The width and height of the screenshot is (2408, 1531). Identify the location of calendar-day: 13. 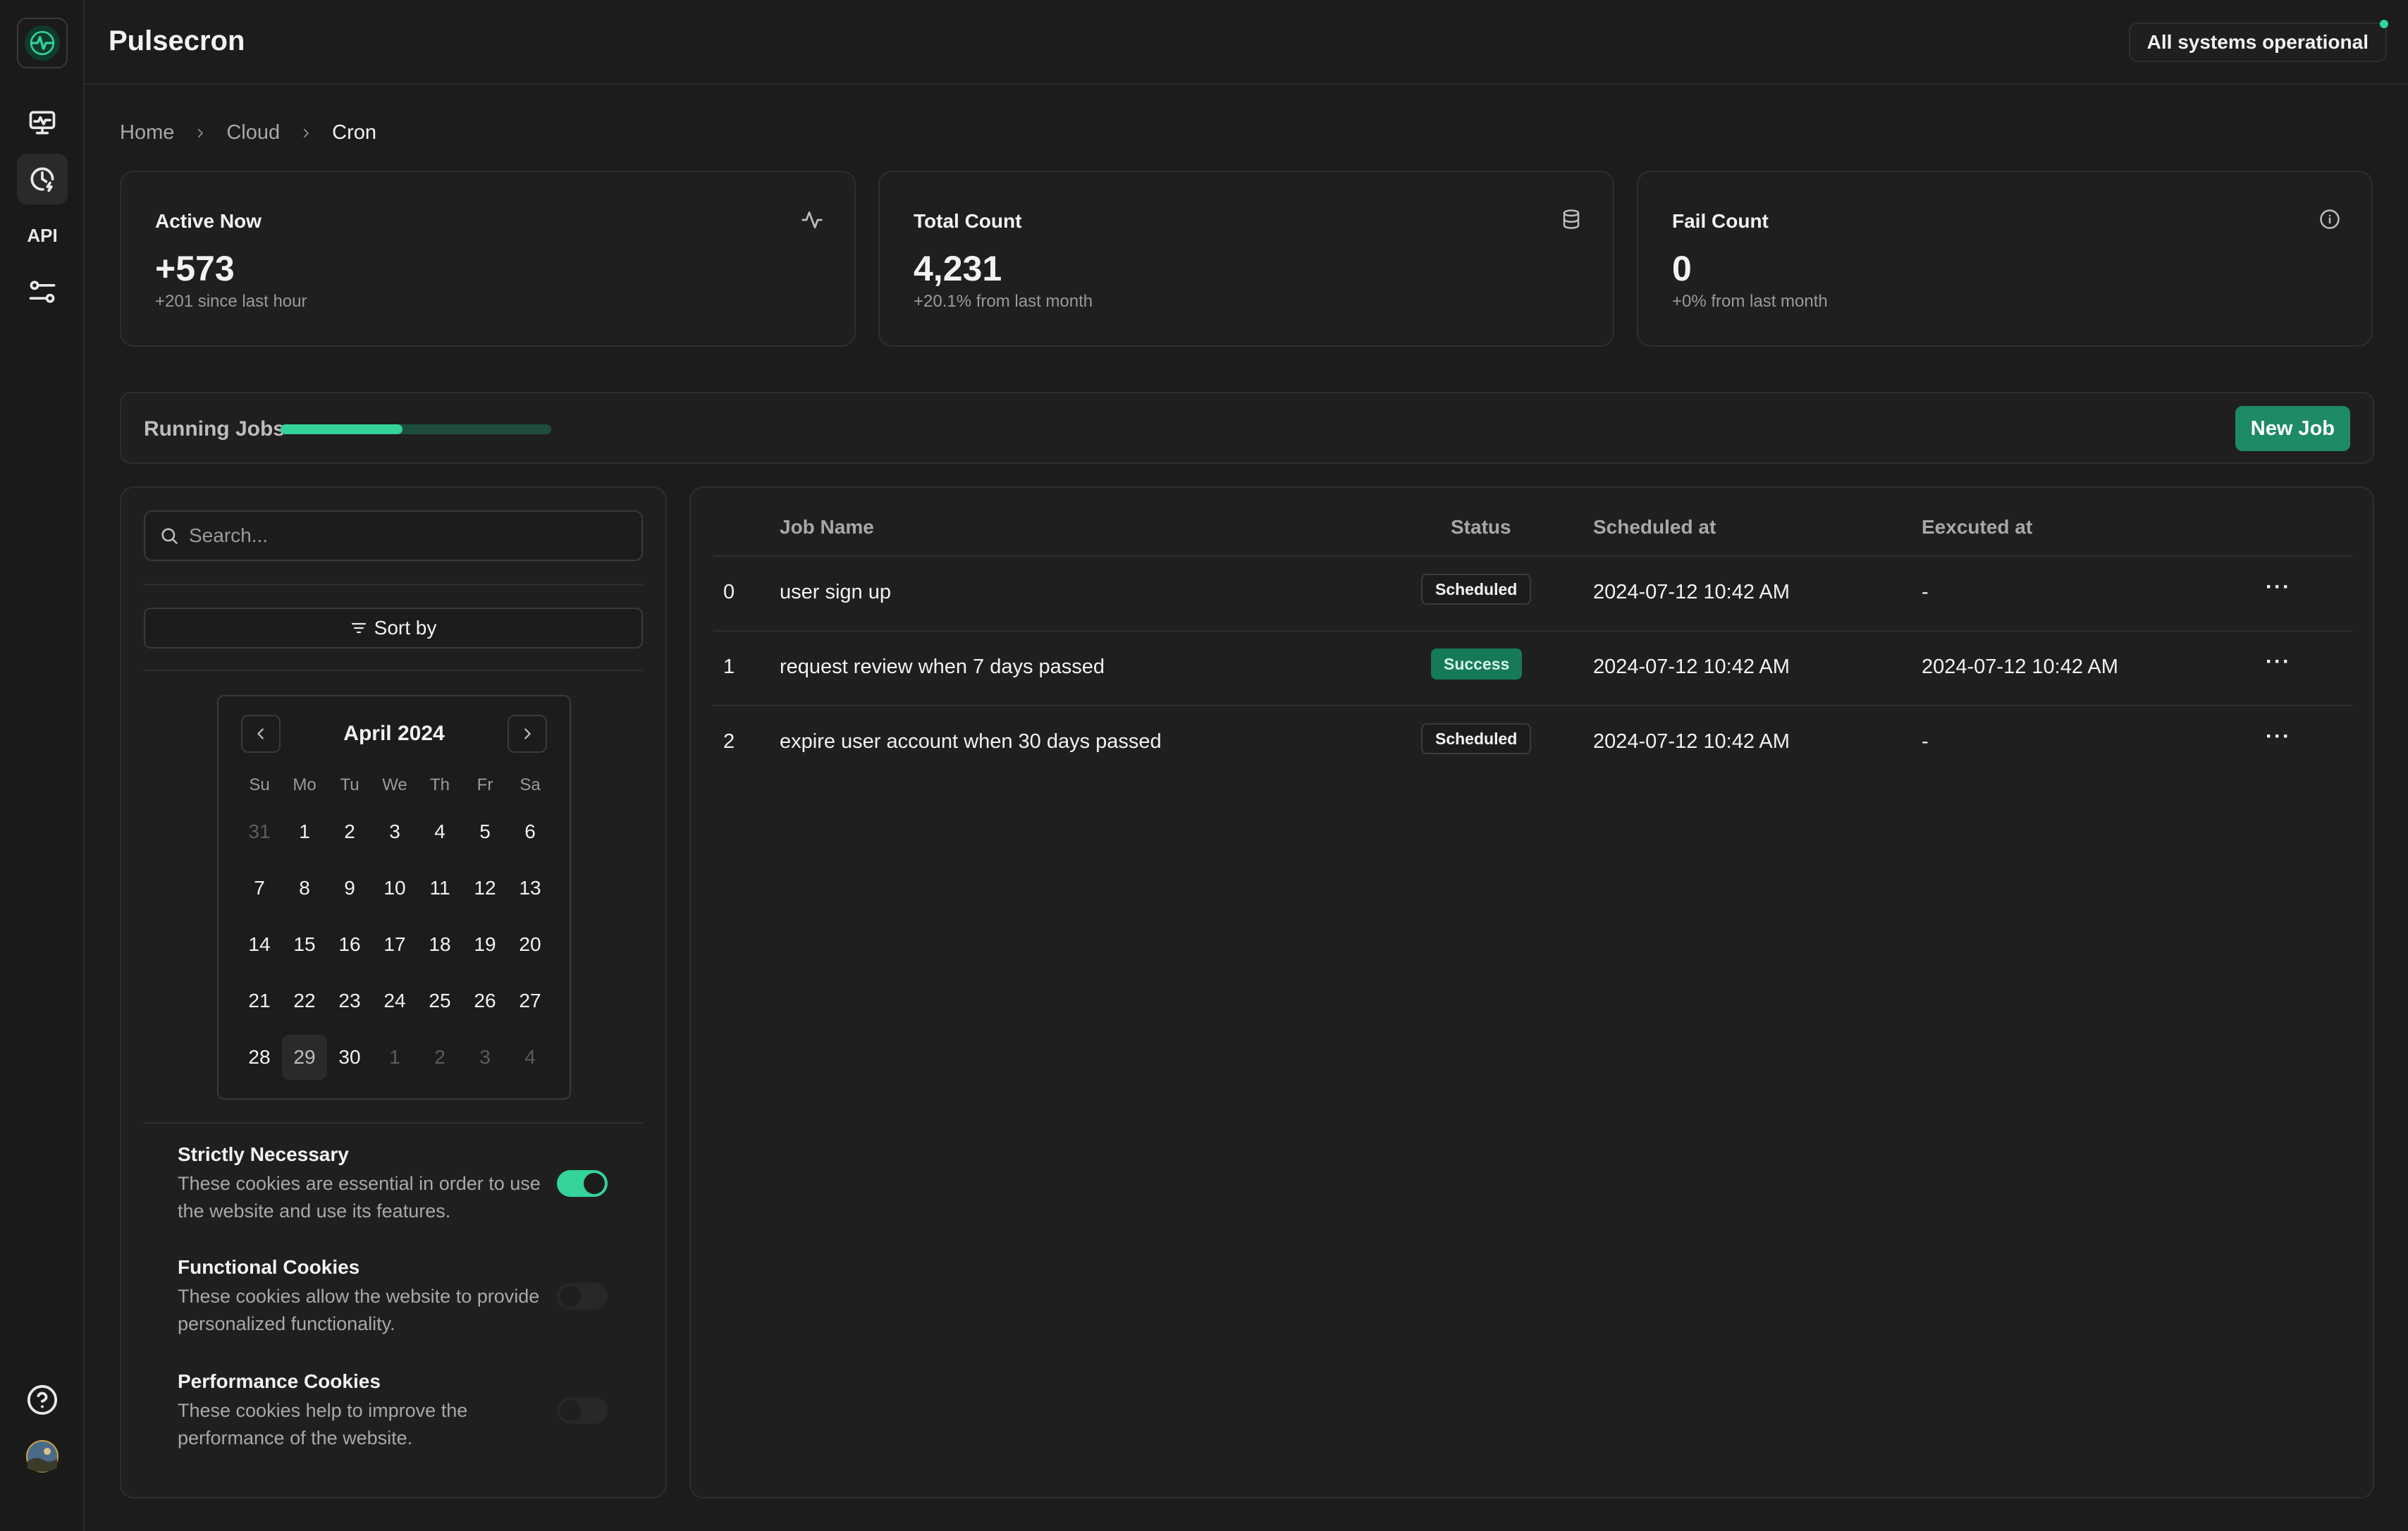
(531, 888).